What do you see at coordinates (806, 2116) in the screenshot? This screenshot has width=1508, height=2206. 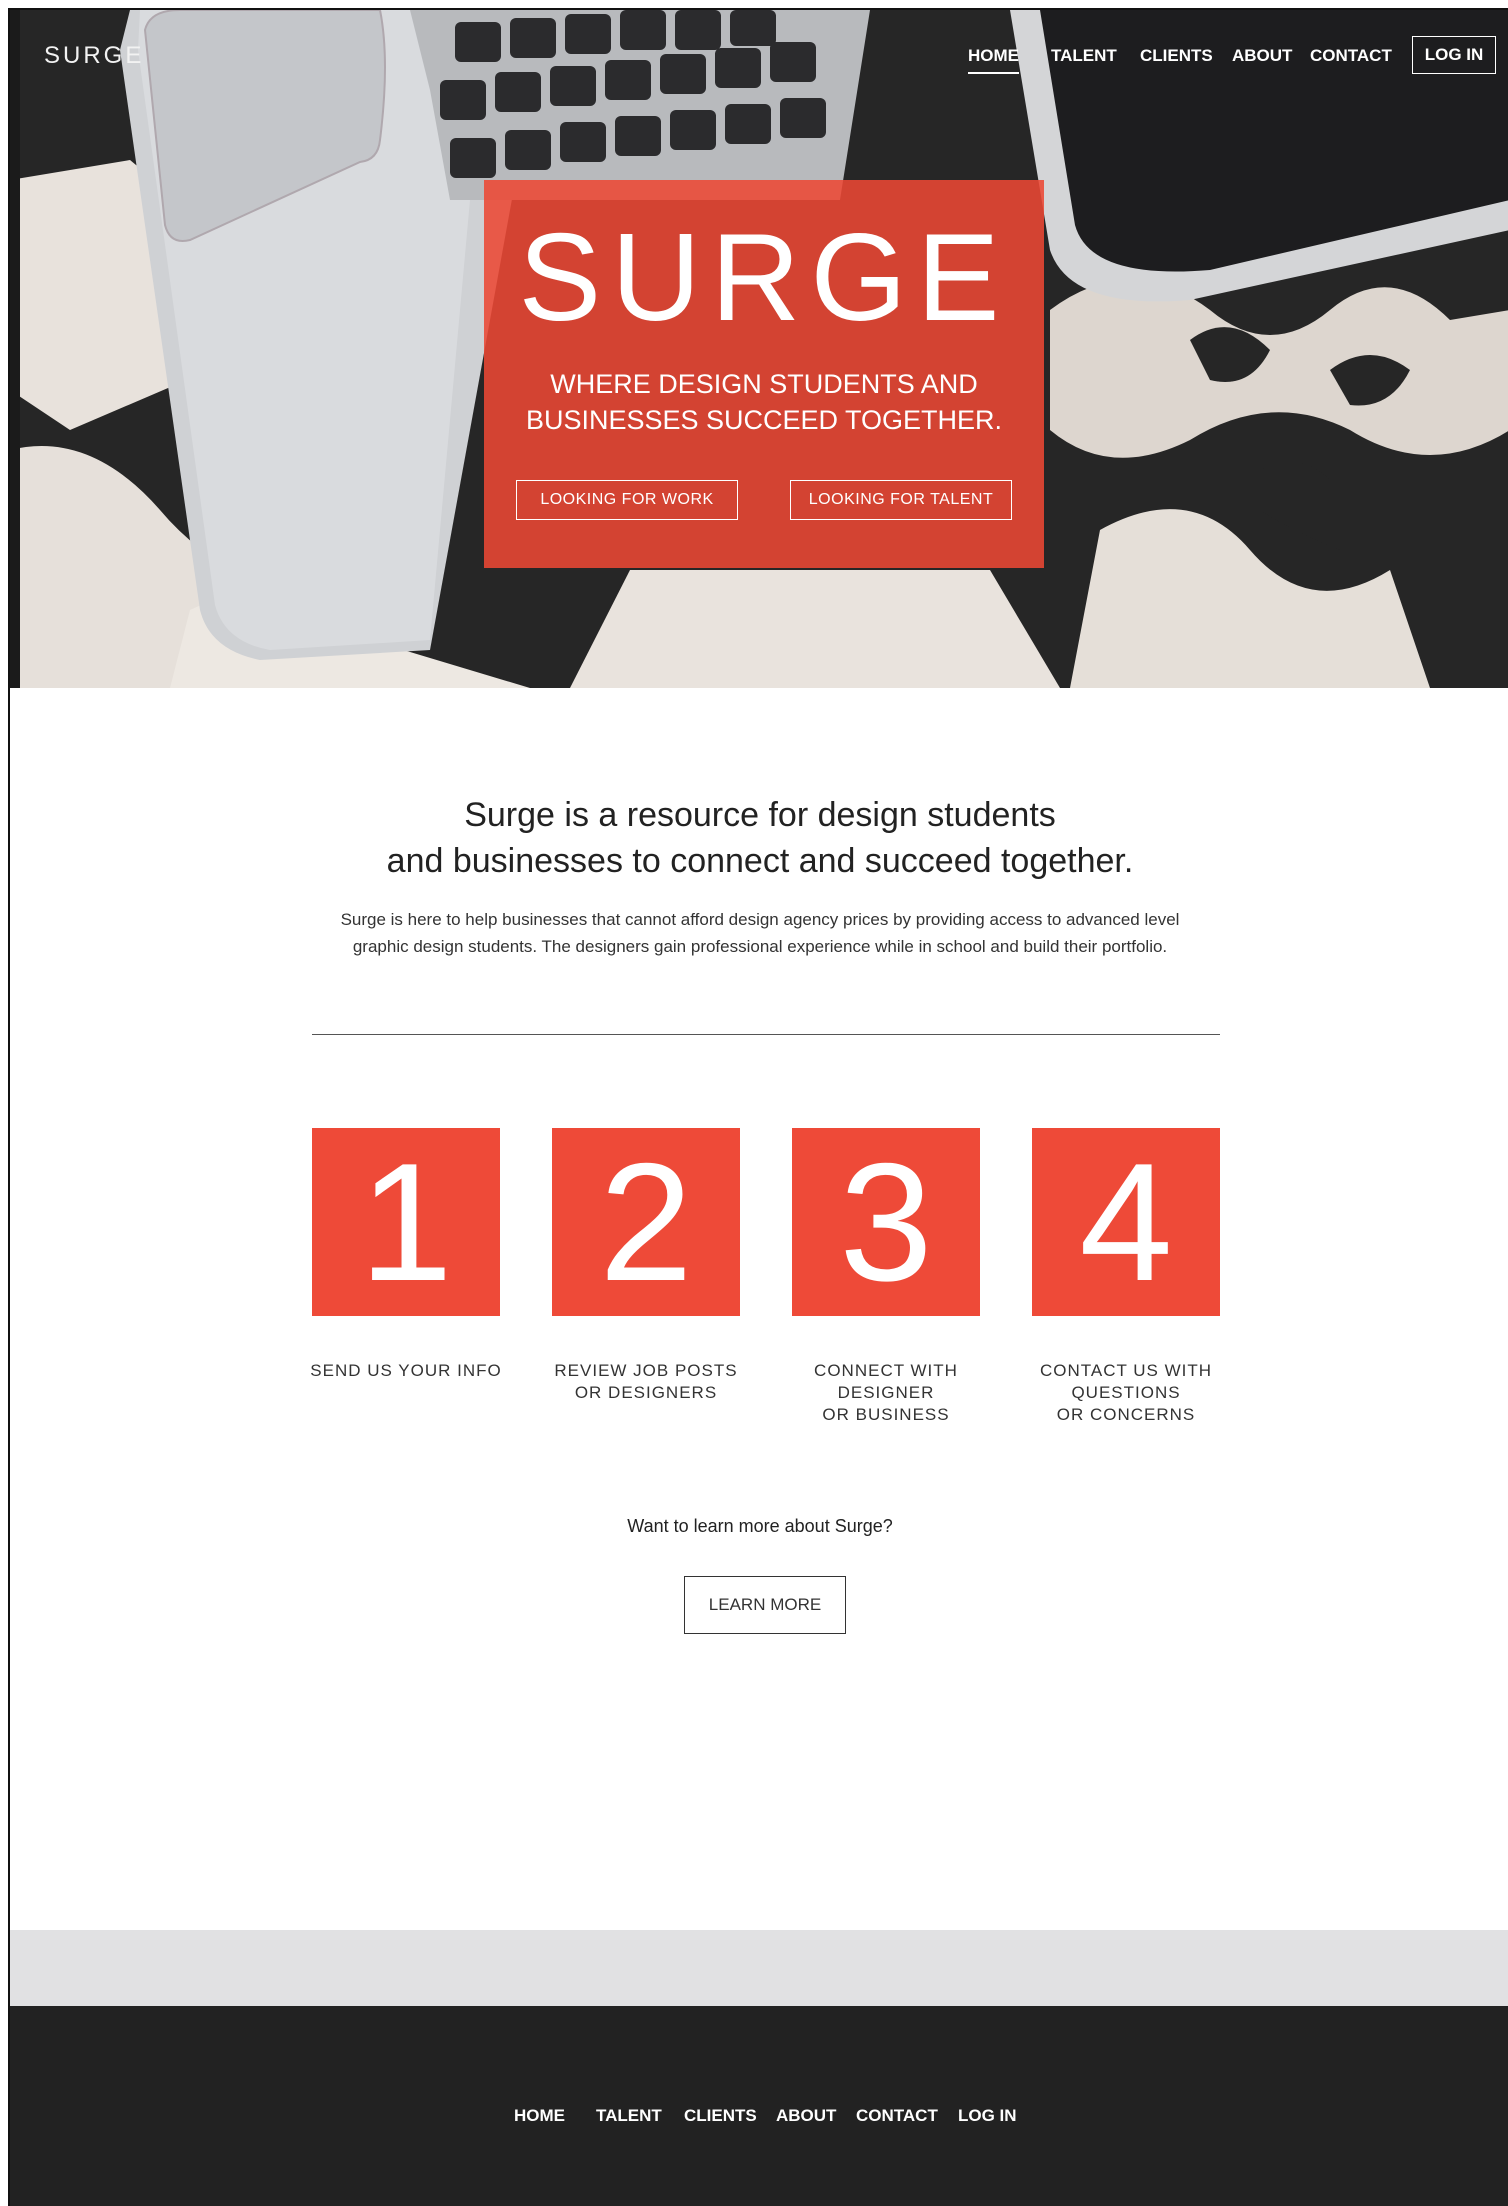 I see `footer-nav-about: ABOUT` at bounding box center [806, 2116].